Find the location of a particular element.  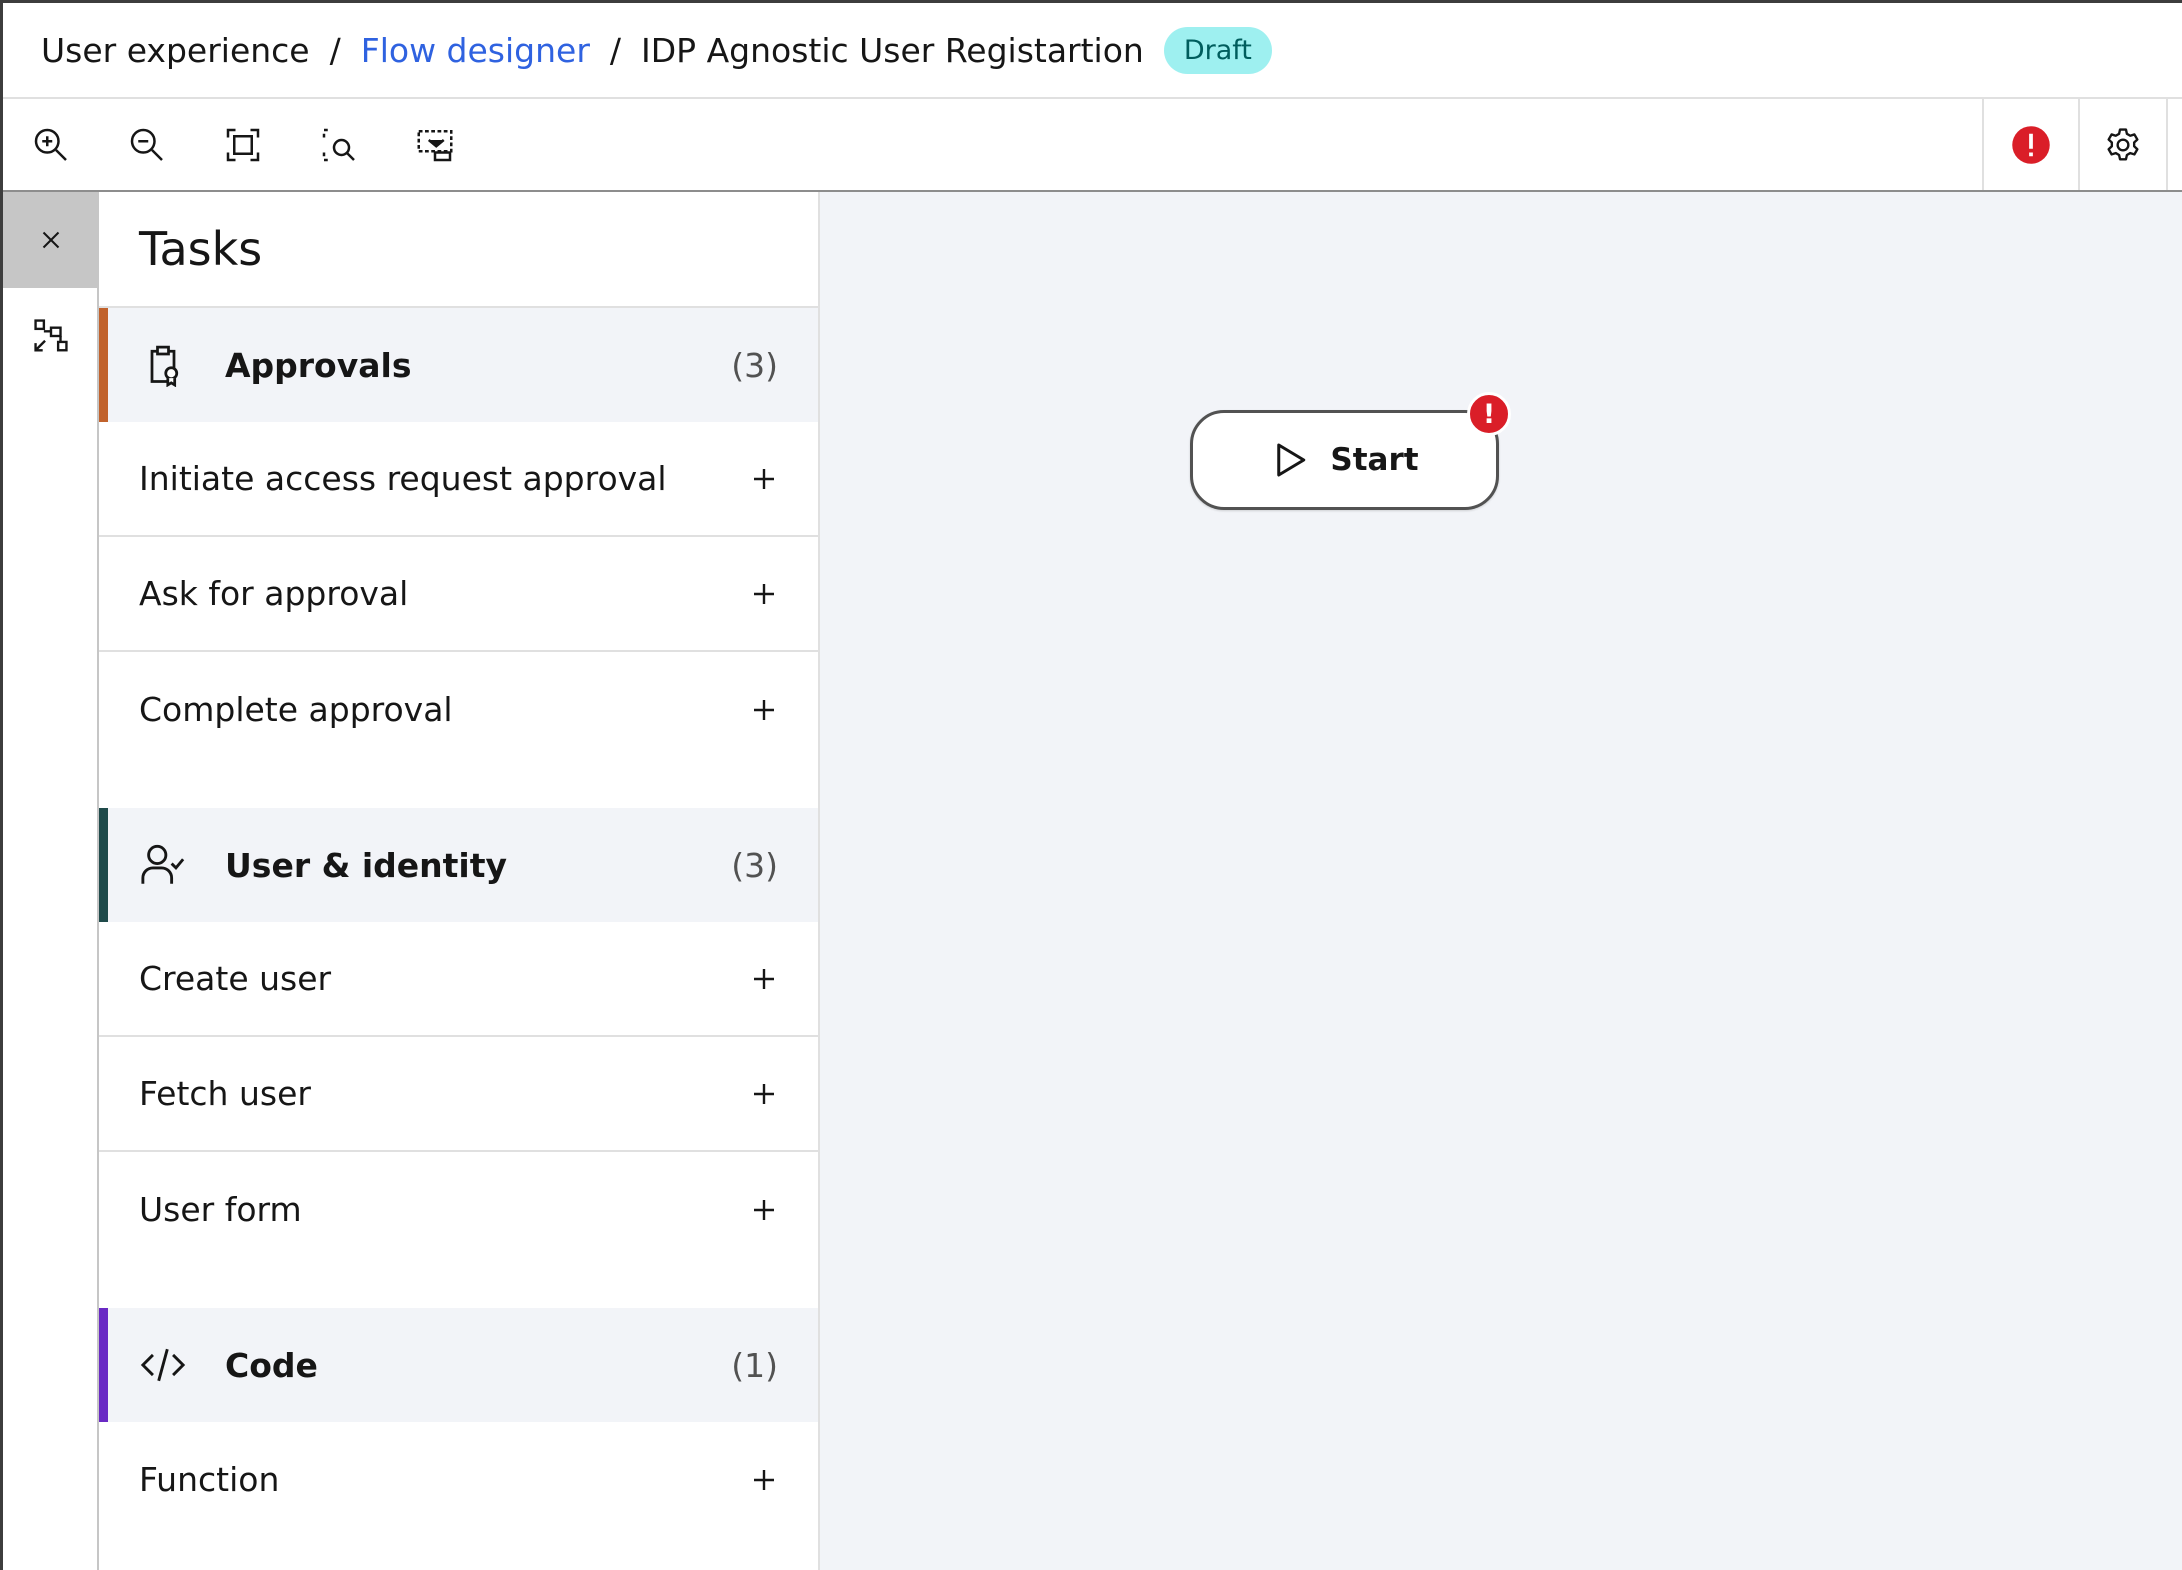

task-item: Complete approval is located at coordinates (458, 709).